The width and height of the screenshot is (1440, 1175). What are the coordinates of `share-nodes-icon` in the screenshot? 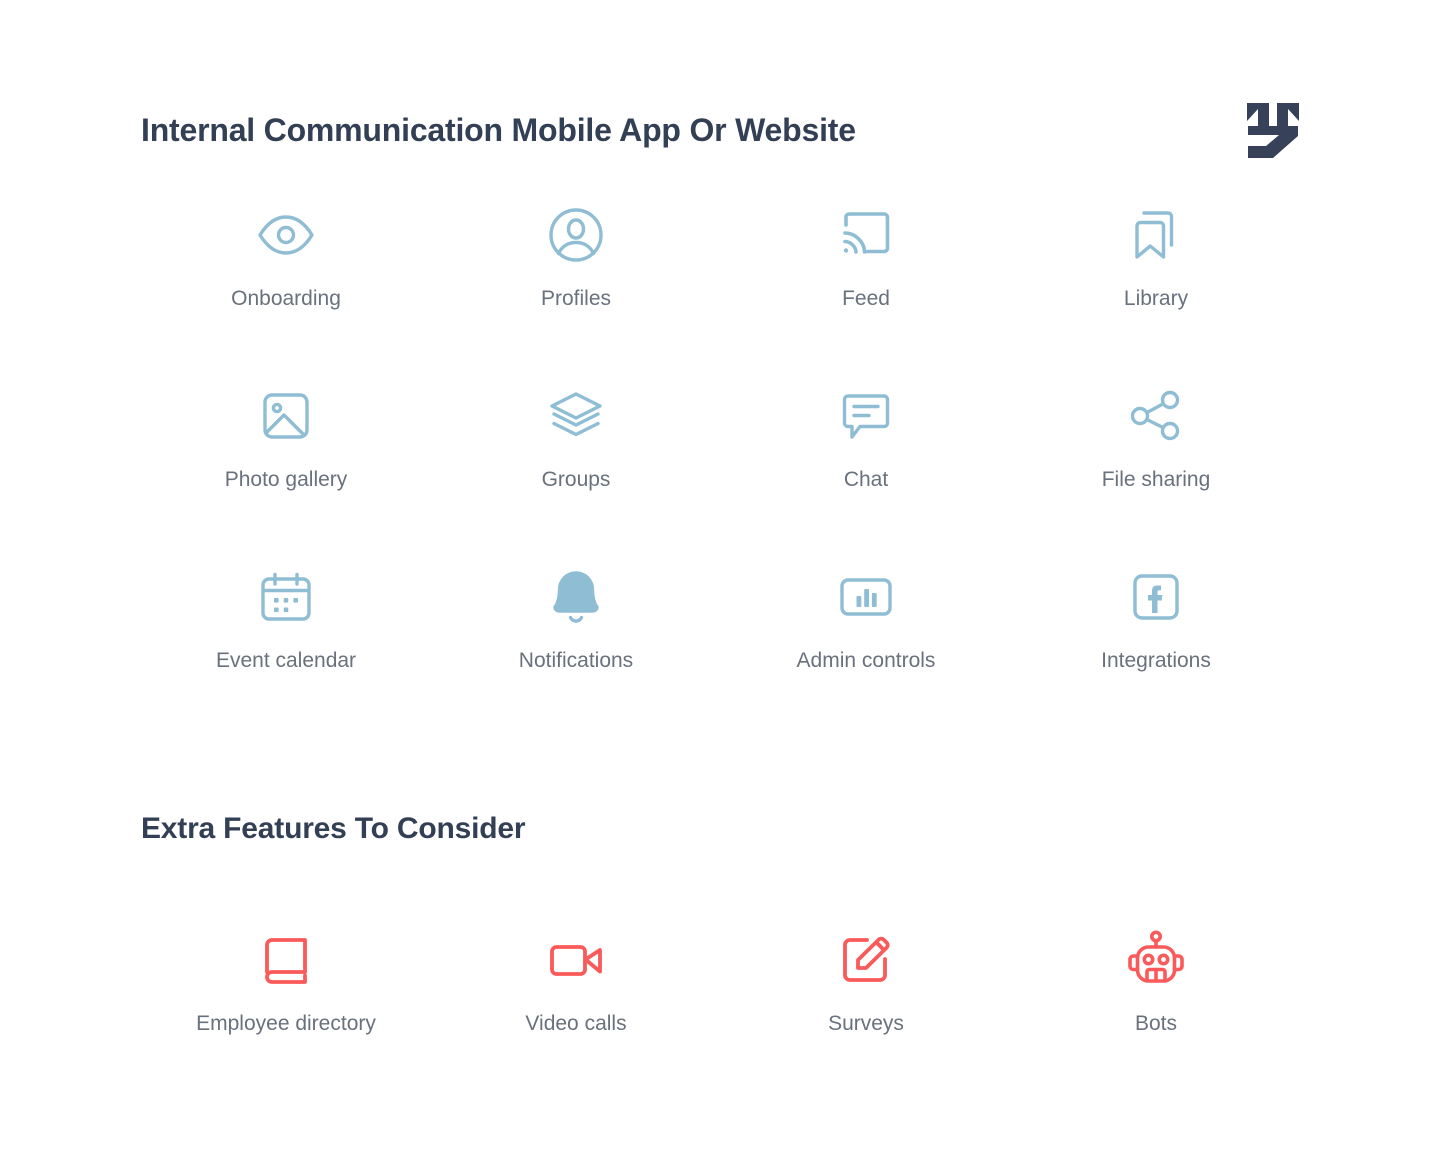 It's located at (1156, 416).